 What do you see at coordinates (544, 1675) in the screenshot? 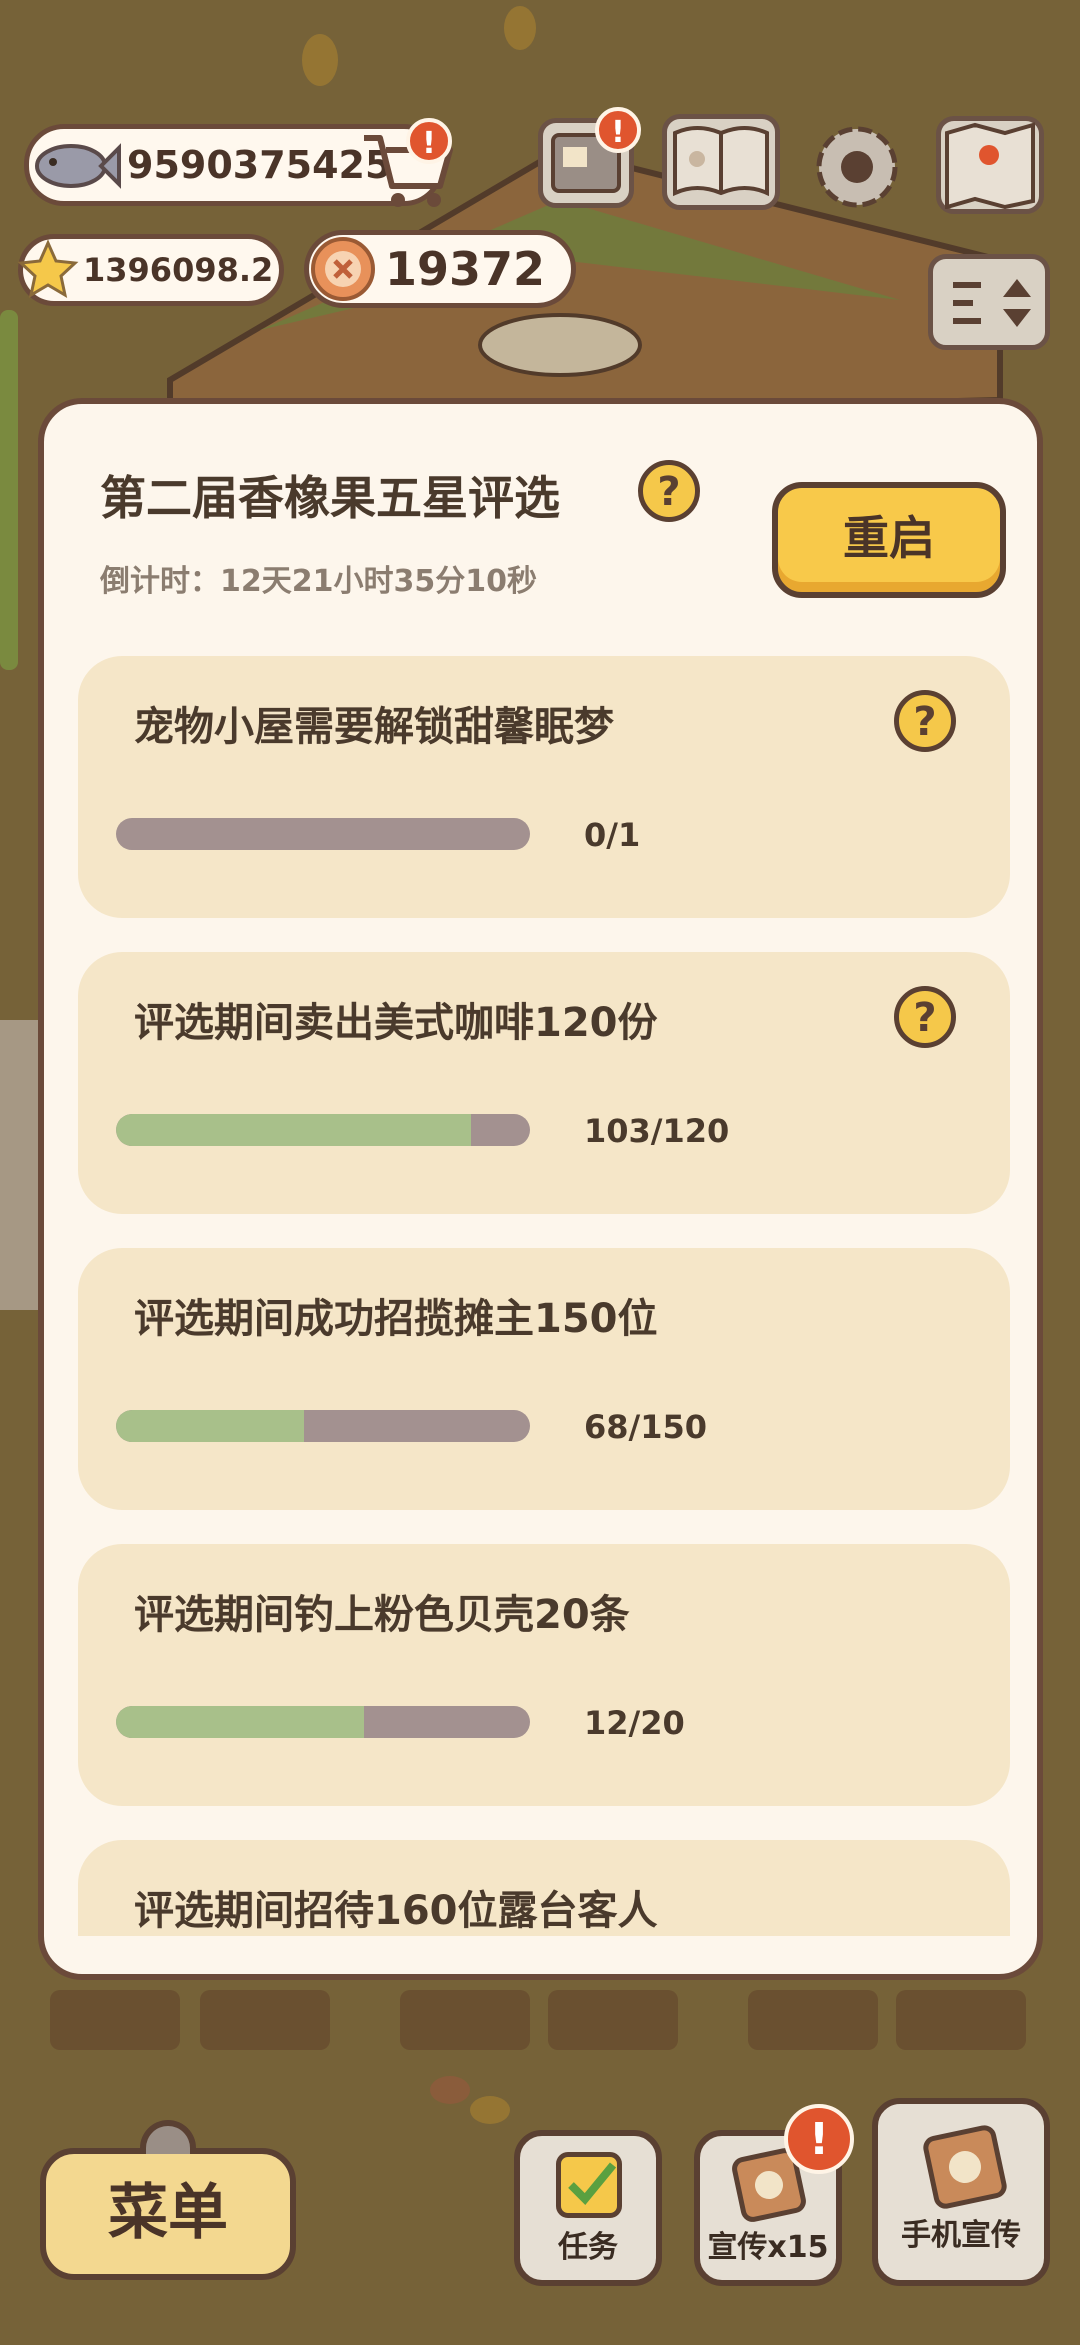
I see `task-card: 评选期间钓上粉色贝壳20条 12/20` at bounding box center [544, 1675].